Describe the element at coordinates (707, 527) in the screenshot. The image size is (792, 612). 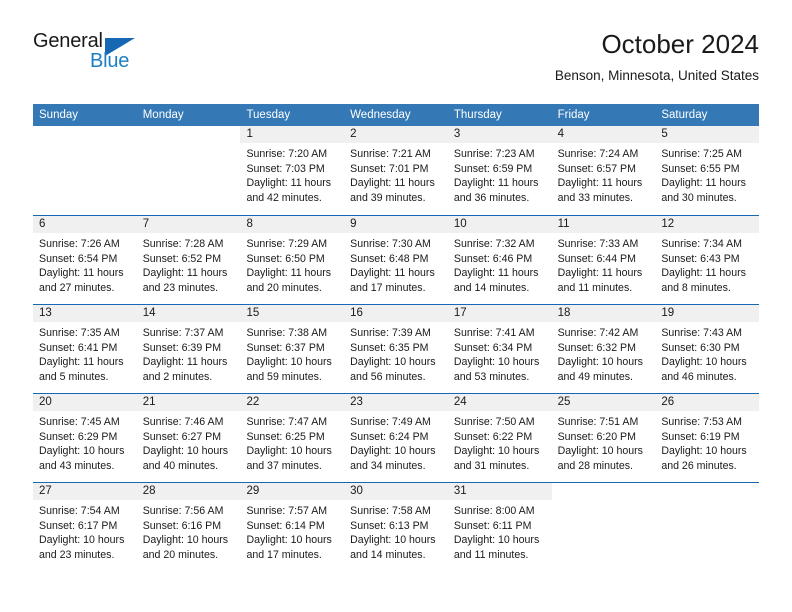
I see `calendar-empty-cell` at that location.